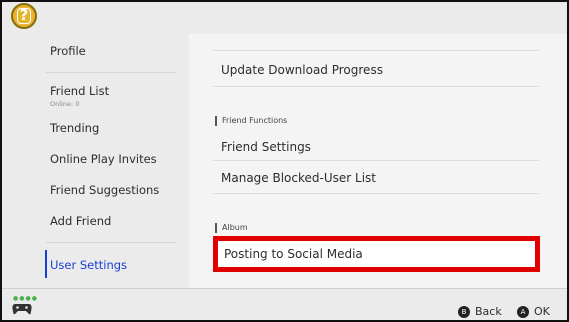 This screenshot has height=322, width=569. What do you see at coordinates (251, 121) in the screenshot?
I see `section-friend-functions: Friend Functions` at bounding box center [251, 121].